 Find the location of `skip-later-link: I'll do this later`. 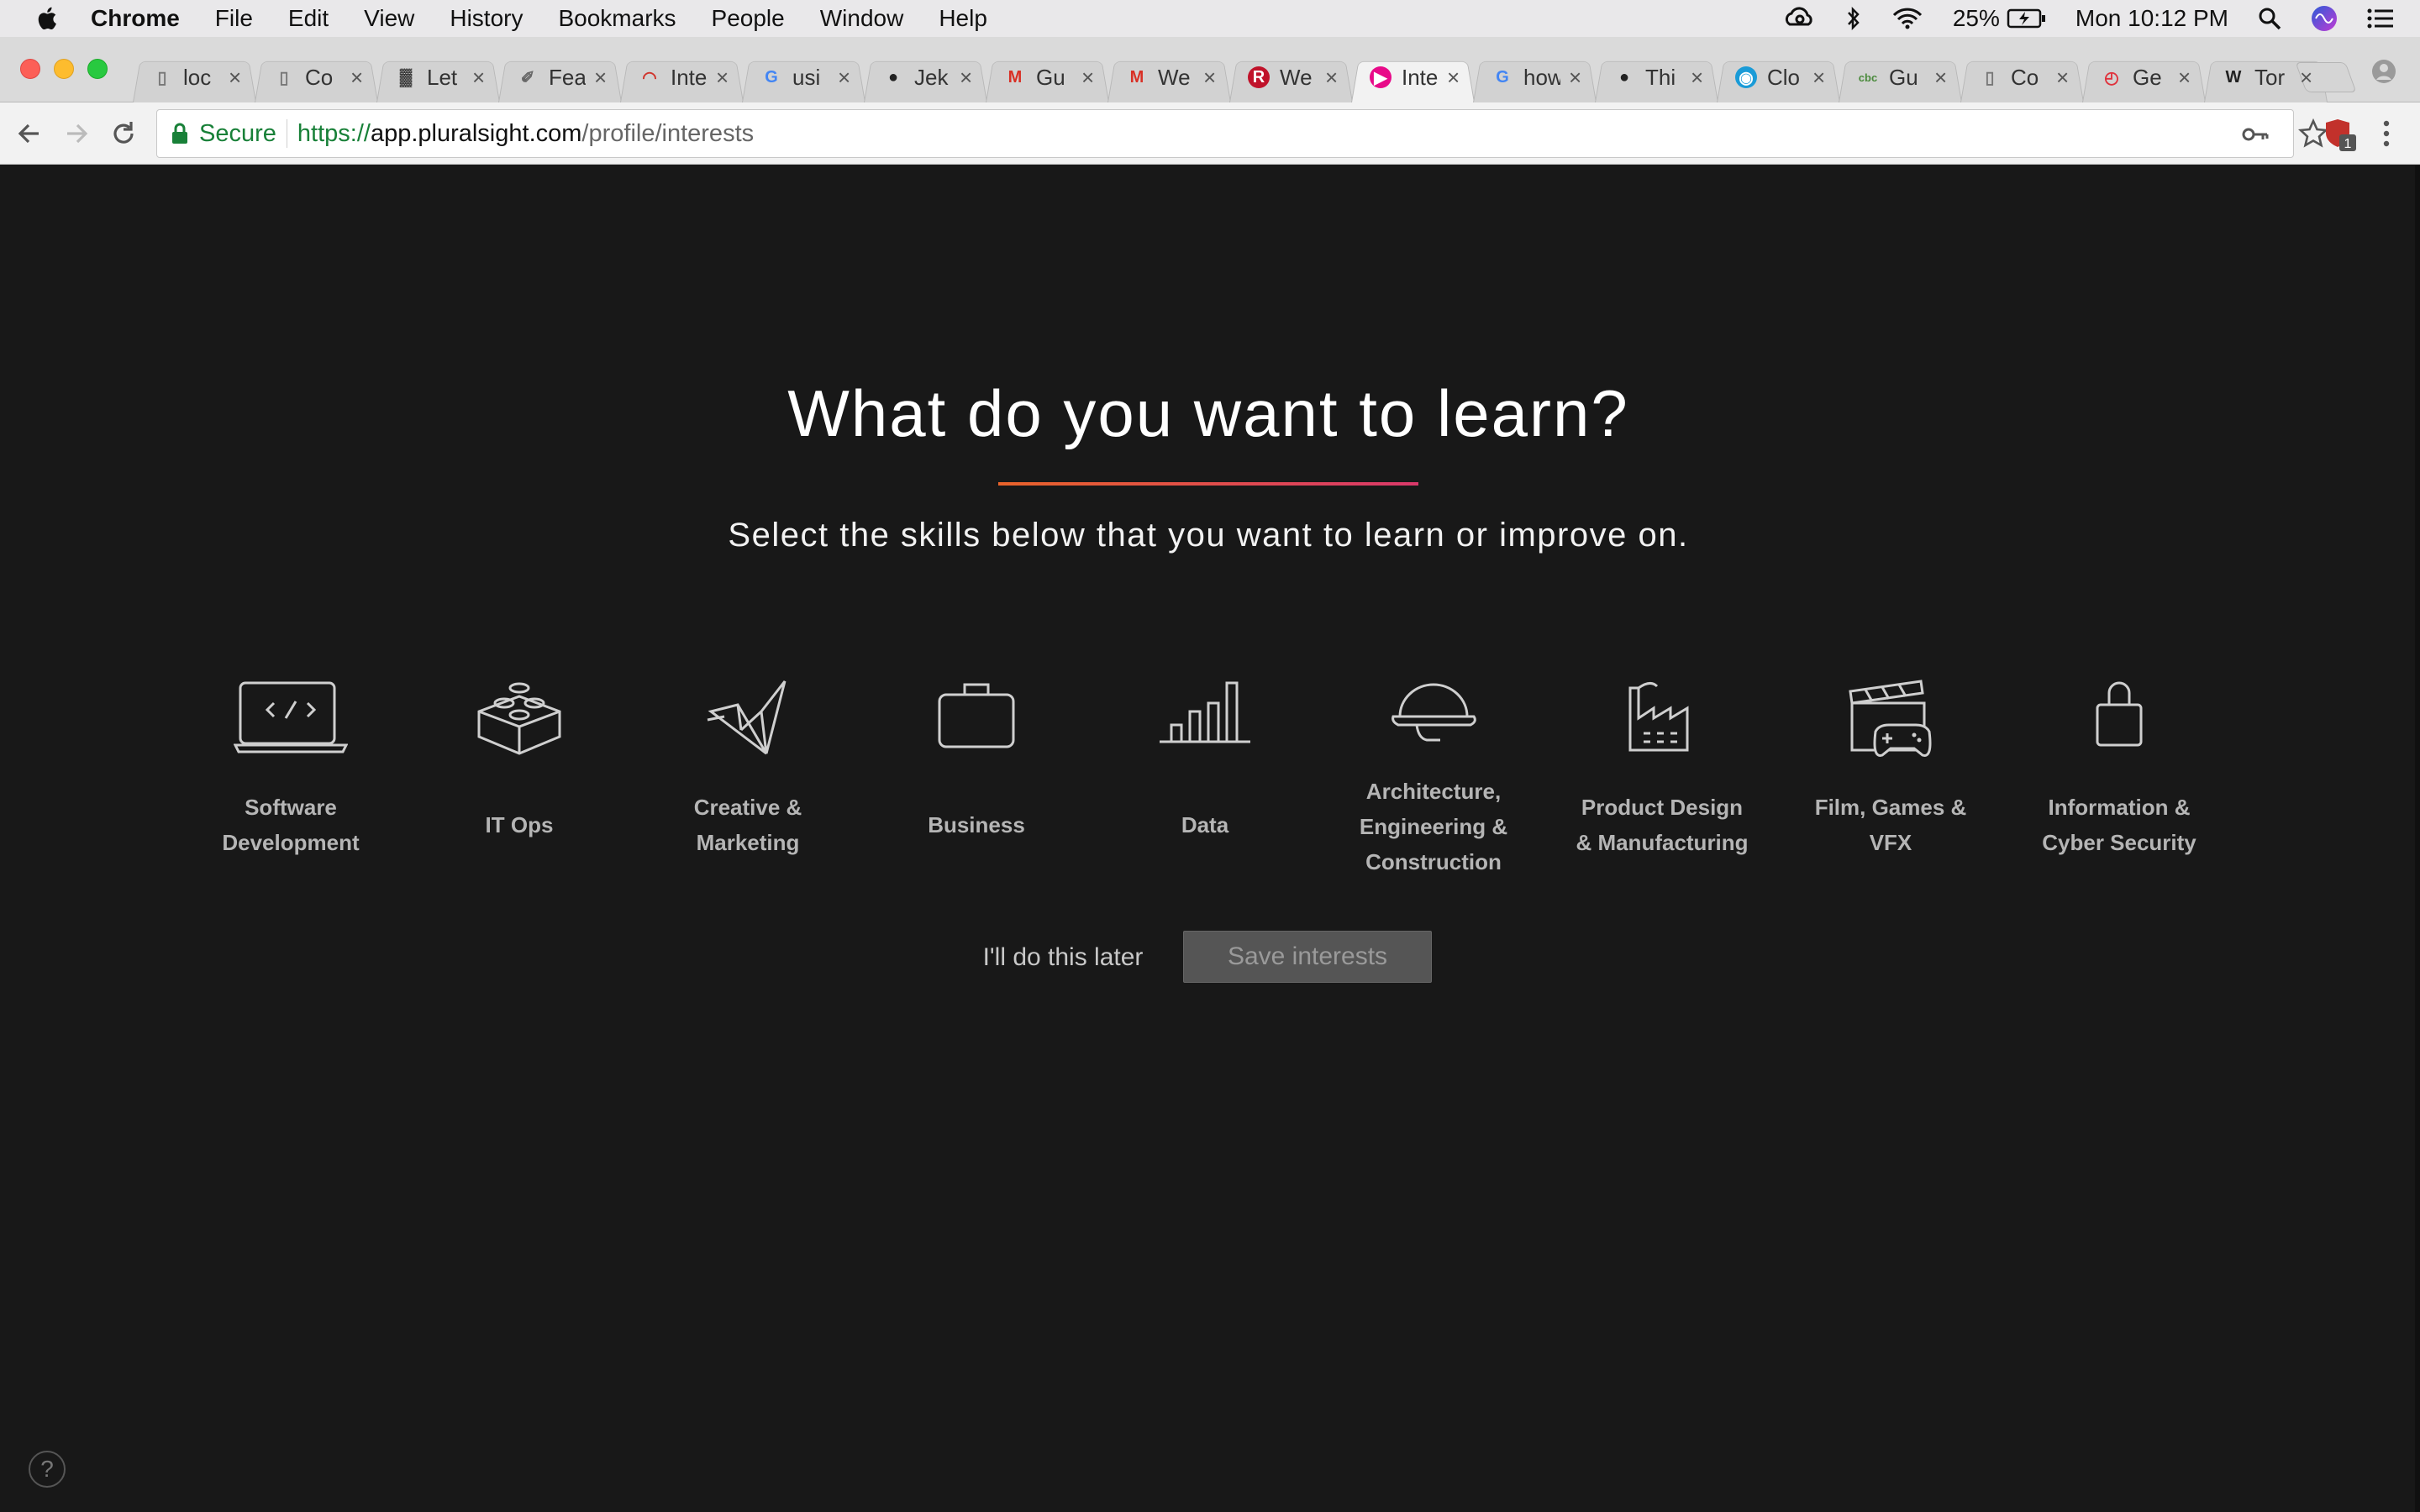

skip-later-link: I'll do this later is located at coordinates (1063, 958).